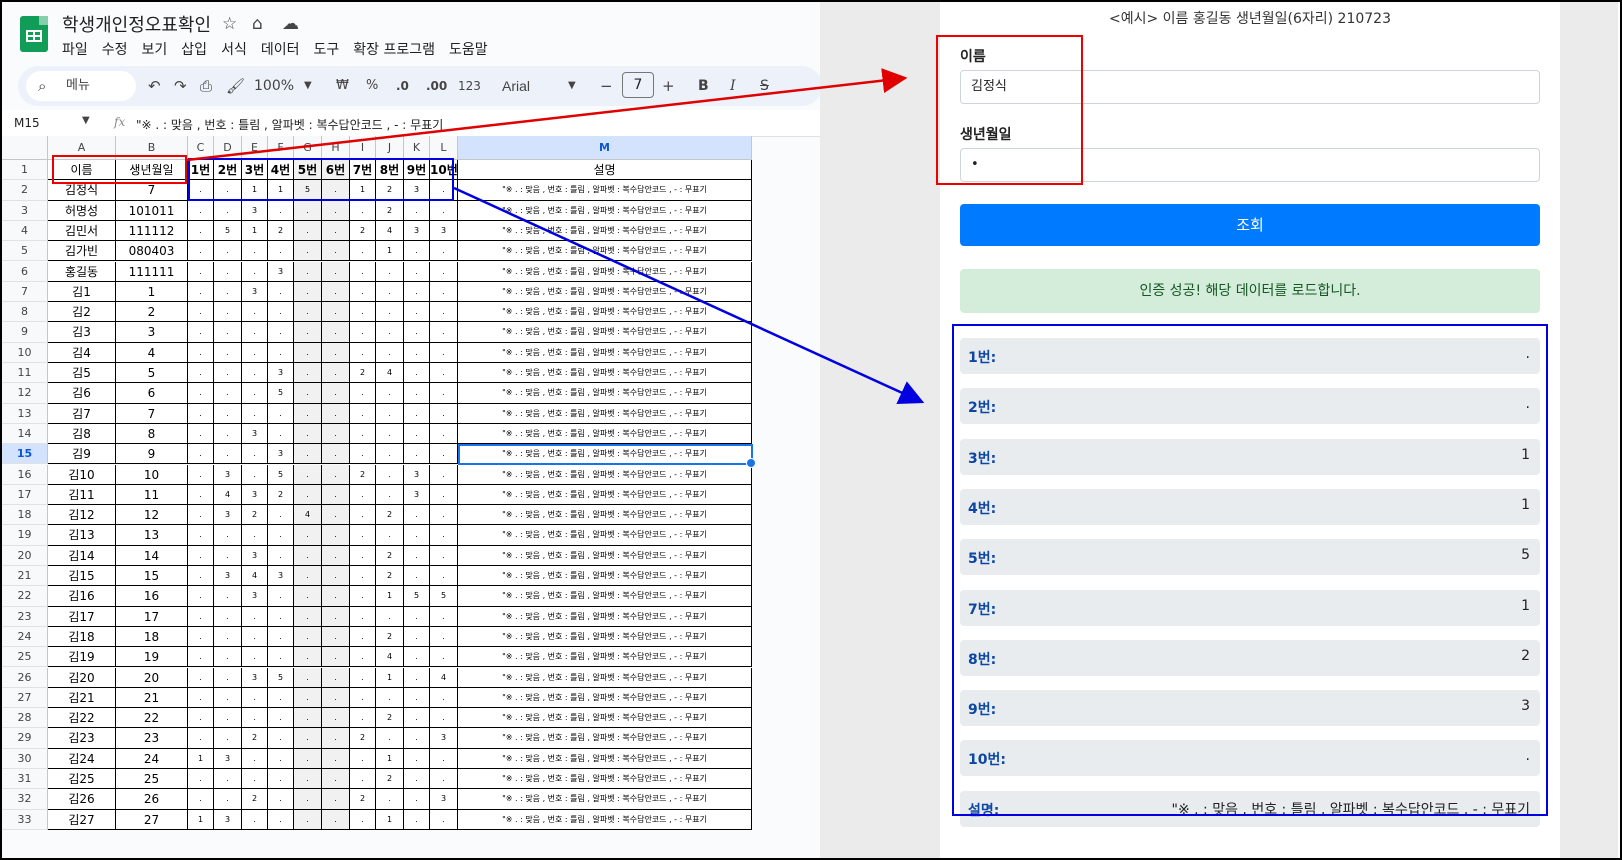 This screenshot has height=860, width=1622. I want to click on student-name-cell: 김15, so click(82, 576).